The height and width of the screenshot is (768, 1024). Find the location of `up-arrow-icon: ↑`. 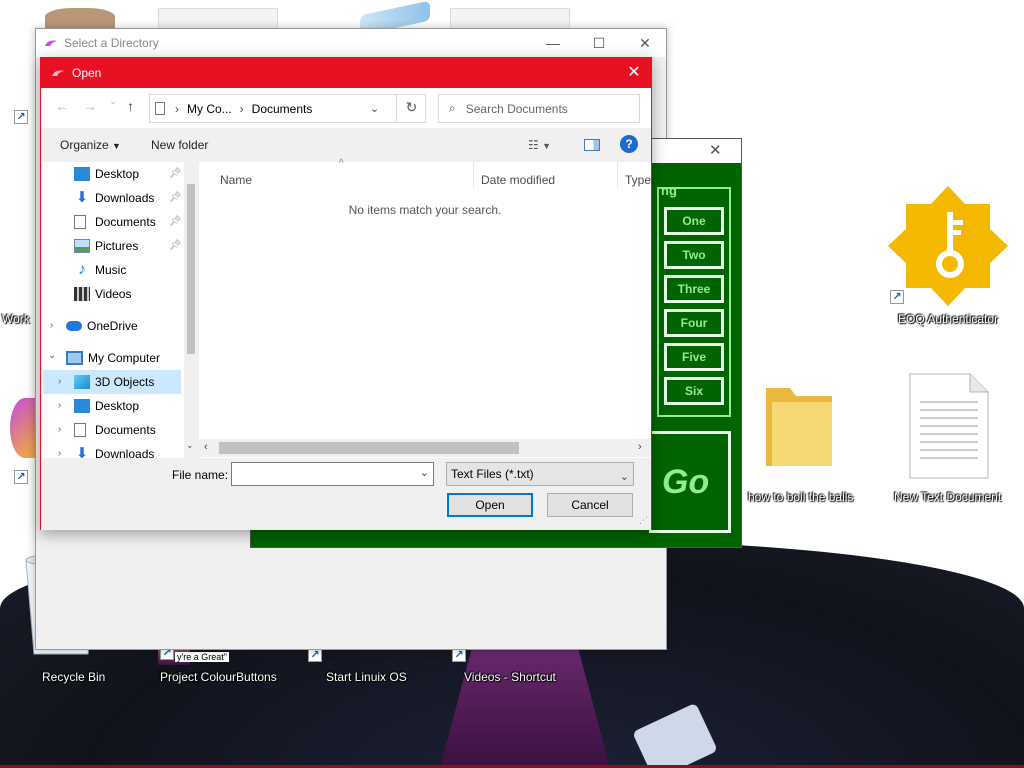

up-arrow-icon: ↑ is located at coordinates (130, 106).